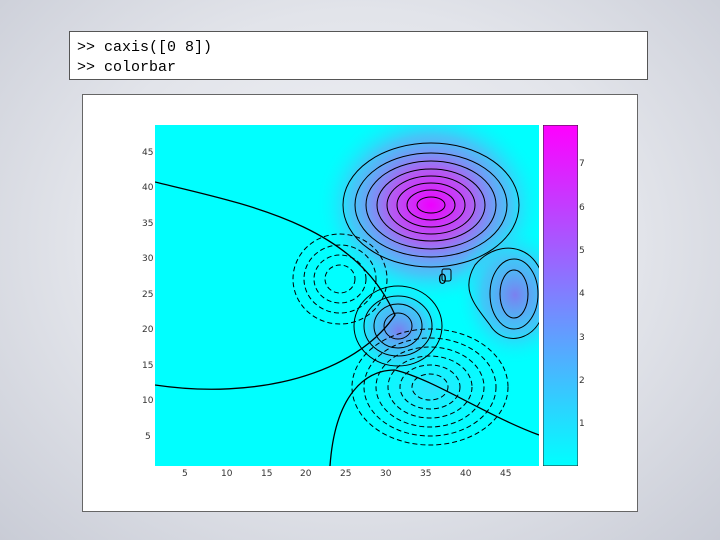 The height and width of the screenshot is (540, 720). I want to click on colorbar-tick-label: 5, so click(582, 251).